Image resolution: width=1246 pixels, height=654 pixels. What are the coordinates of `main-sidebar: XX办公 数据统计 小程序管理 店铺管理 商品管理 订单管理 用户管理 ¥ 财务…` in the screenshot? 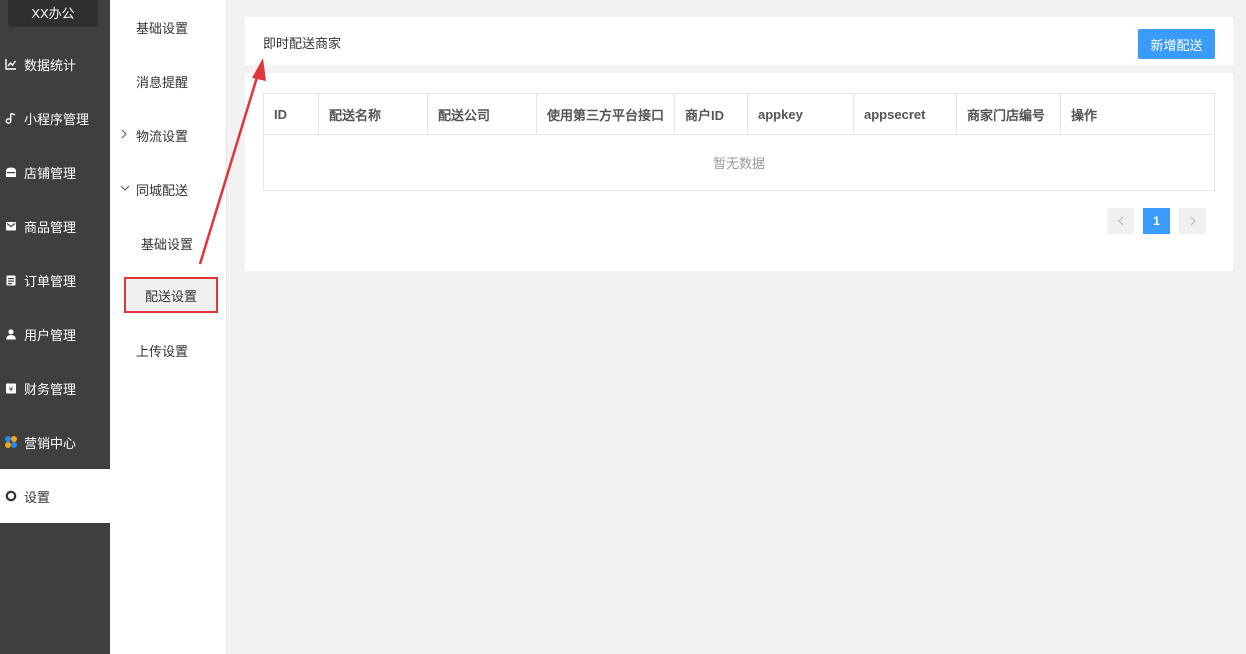 It's located at (55, 327).